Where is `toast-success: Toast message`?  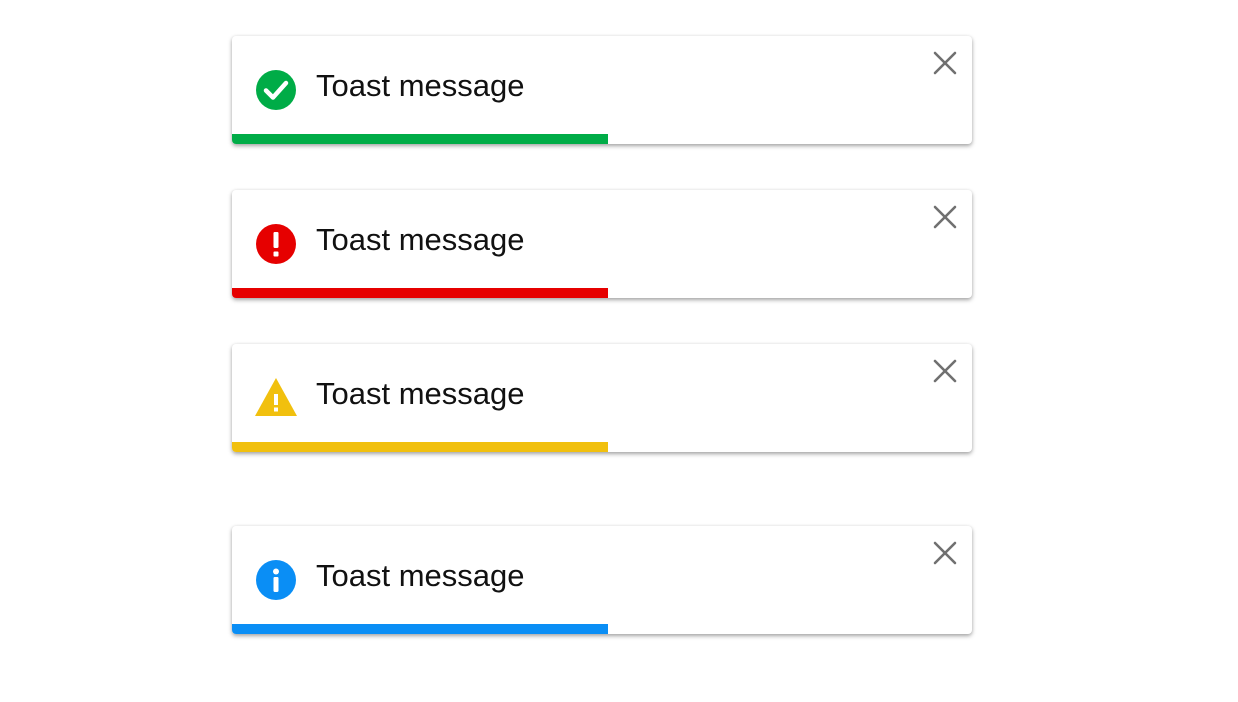 toast-success: Toast message is located at coordinates (602, 90).